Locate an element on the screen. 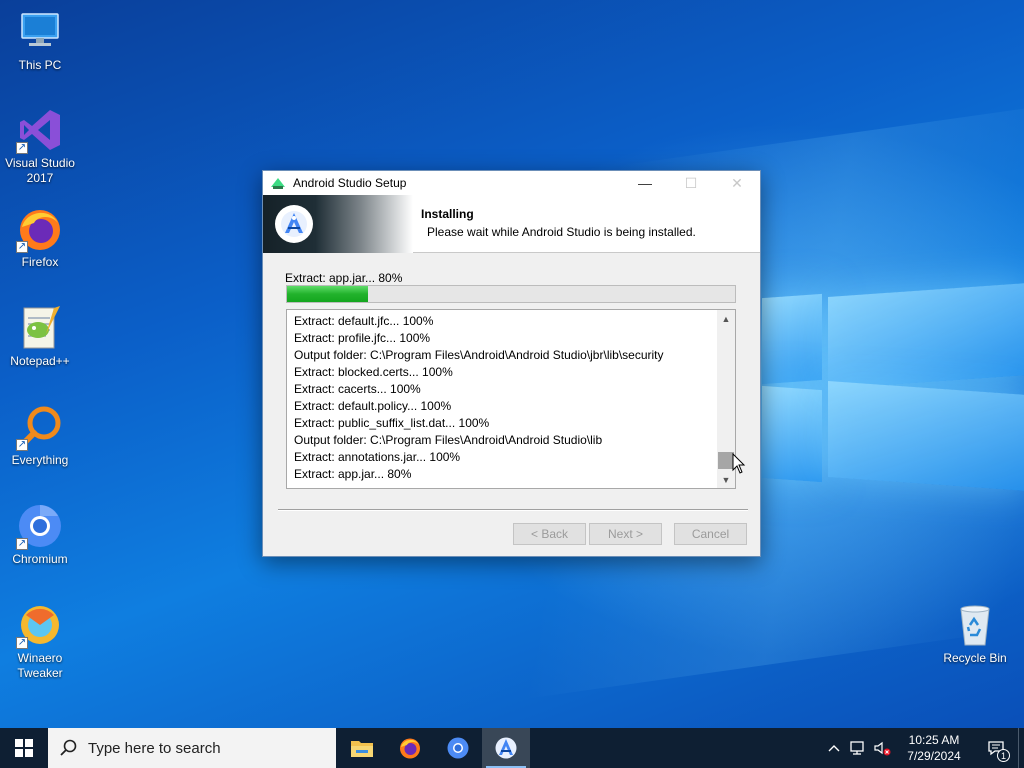 Image resolution: width=1024 pixels, height=768 pixels. desktop-icon-firefox: ↗ Firefox is located at coordinates (40, 237).